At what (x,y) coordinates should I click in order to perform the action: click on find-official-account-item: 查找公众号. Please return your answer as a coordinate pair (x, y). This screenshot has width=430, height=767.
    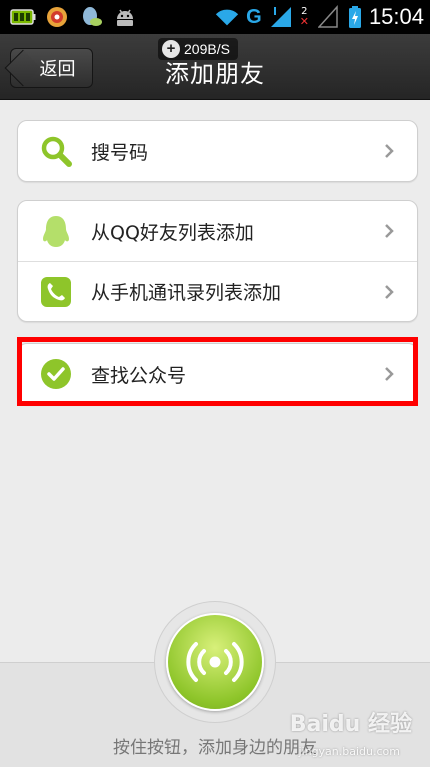
    Looking at the image, I should click on (217, 374).